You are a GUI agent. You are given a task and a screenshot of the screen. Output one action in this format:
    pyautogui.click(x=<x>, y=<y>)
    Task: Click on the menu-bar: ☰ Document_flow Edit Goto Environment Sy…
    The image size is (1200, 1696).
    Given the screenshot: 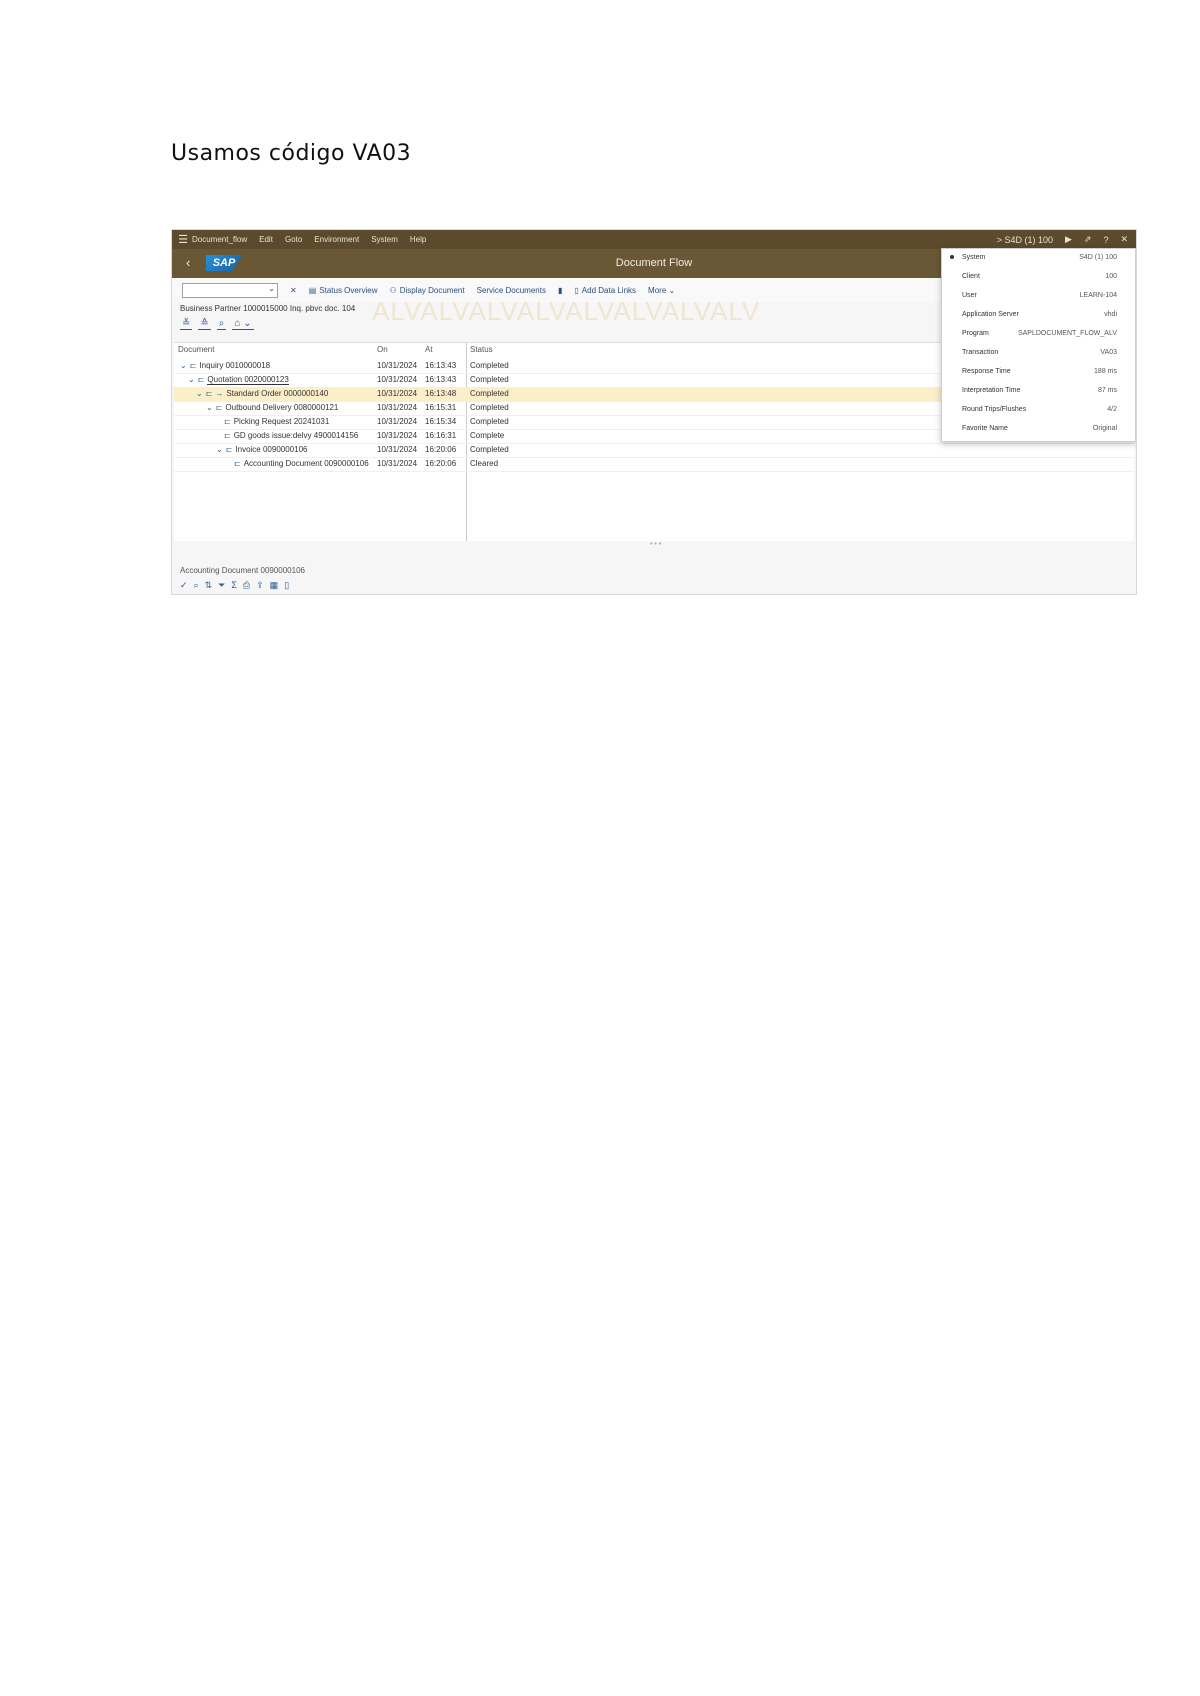 What is the action you would take?
    pyautogui.click(x=654, y=239)
    